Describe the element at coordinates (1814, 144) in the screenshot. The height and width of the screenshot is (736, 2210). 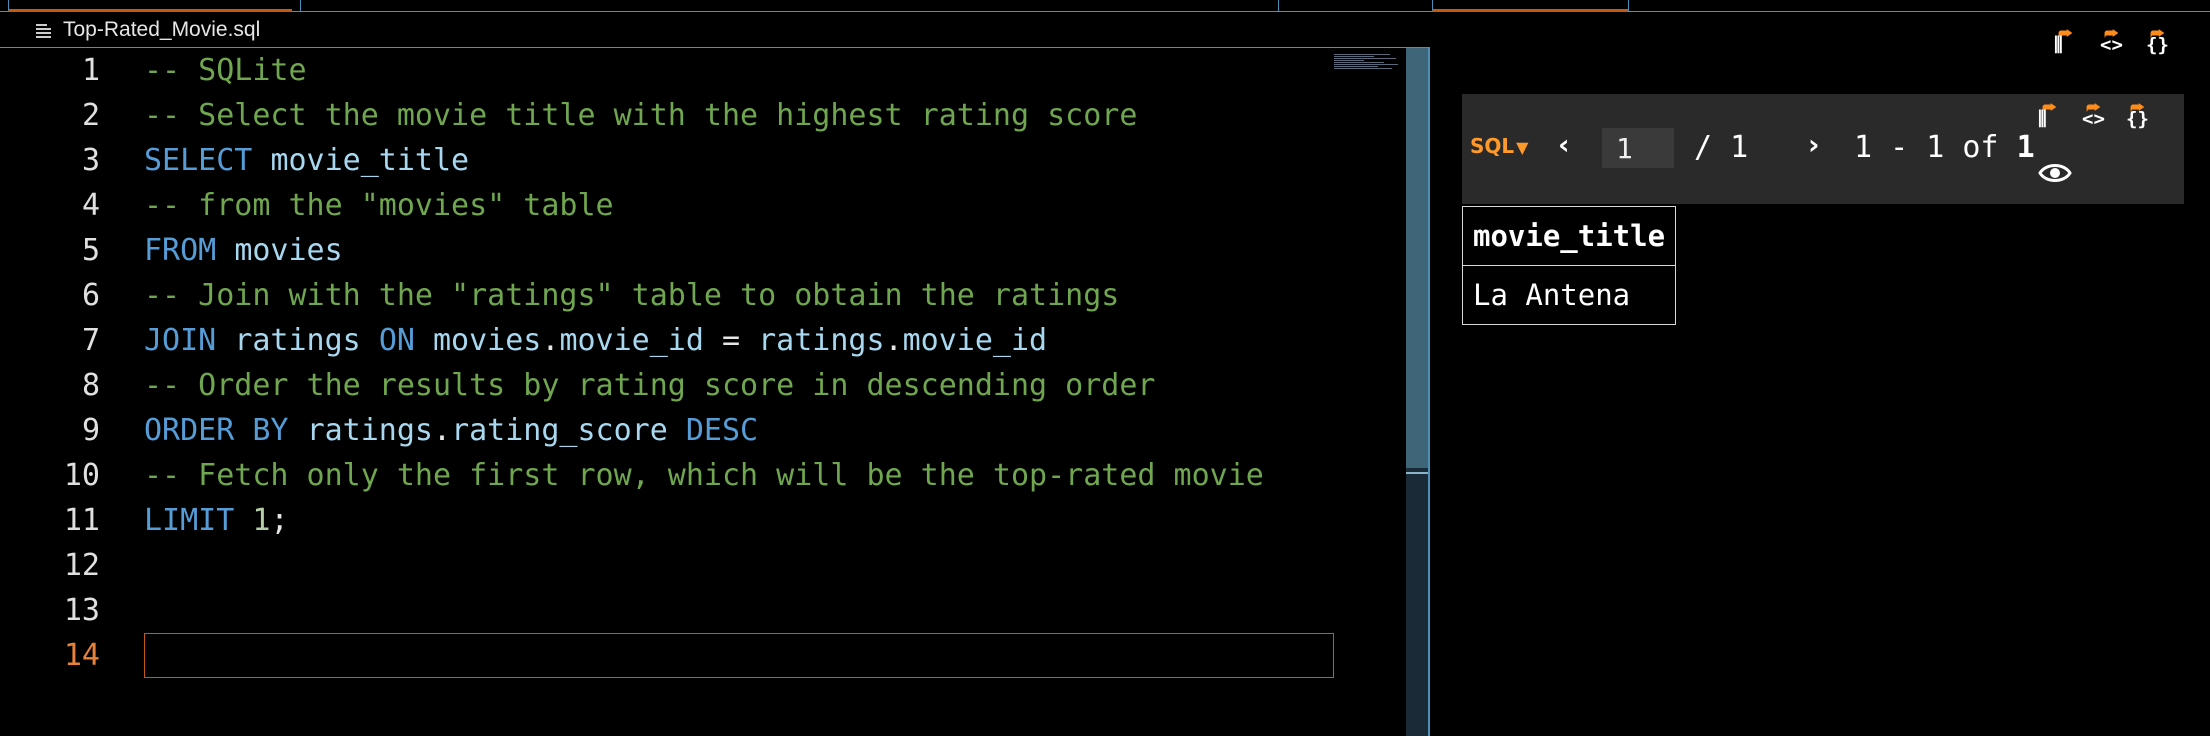
I see `chevron-right-icon: ›` at that location.